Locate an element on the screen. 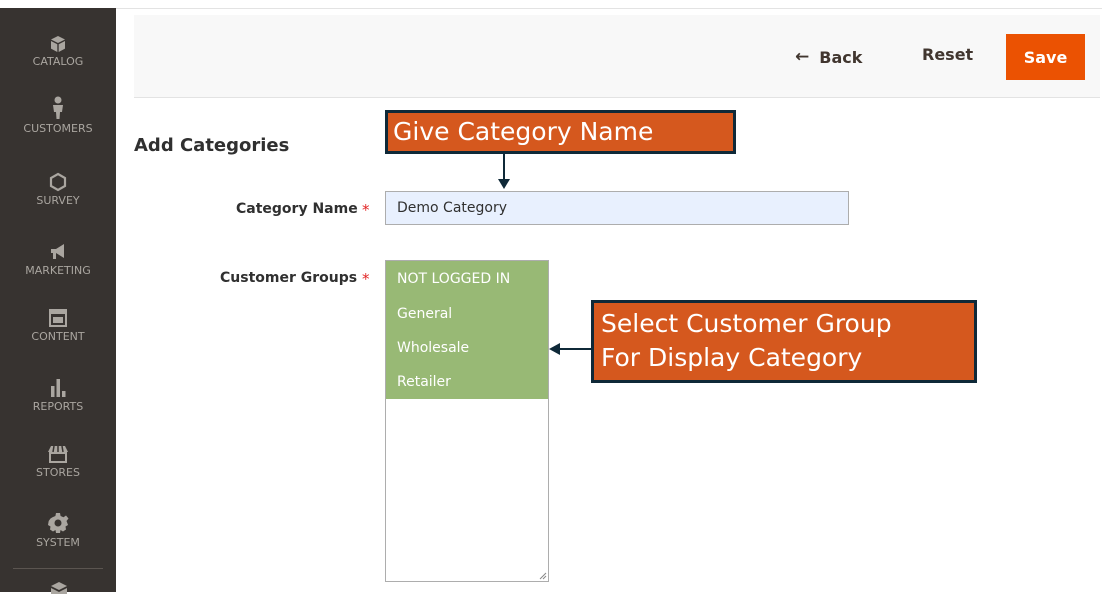 This screenshot has width=1102, height=594. sidebar-divider is located at coordinates (58, 568).